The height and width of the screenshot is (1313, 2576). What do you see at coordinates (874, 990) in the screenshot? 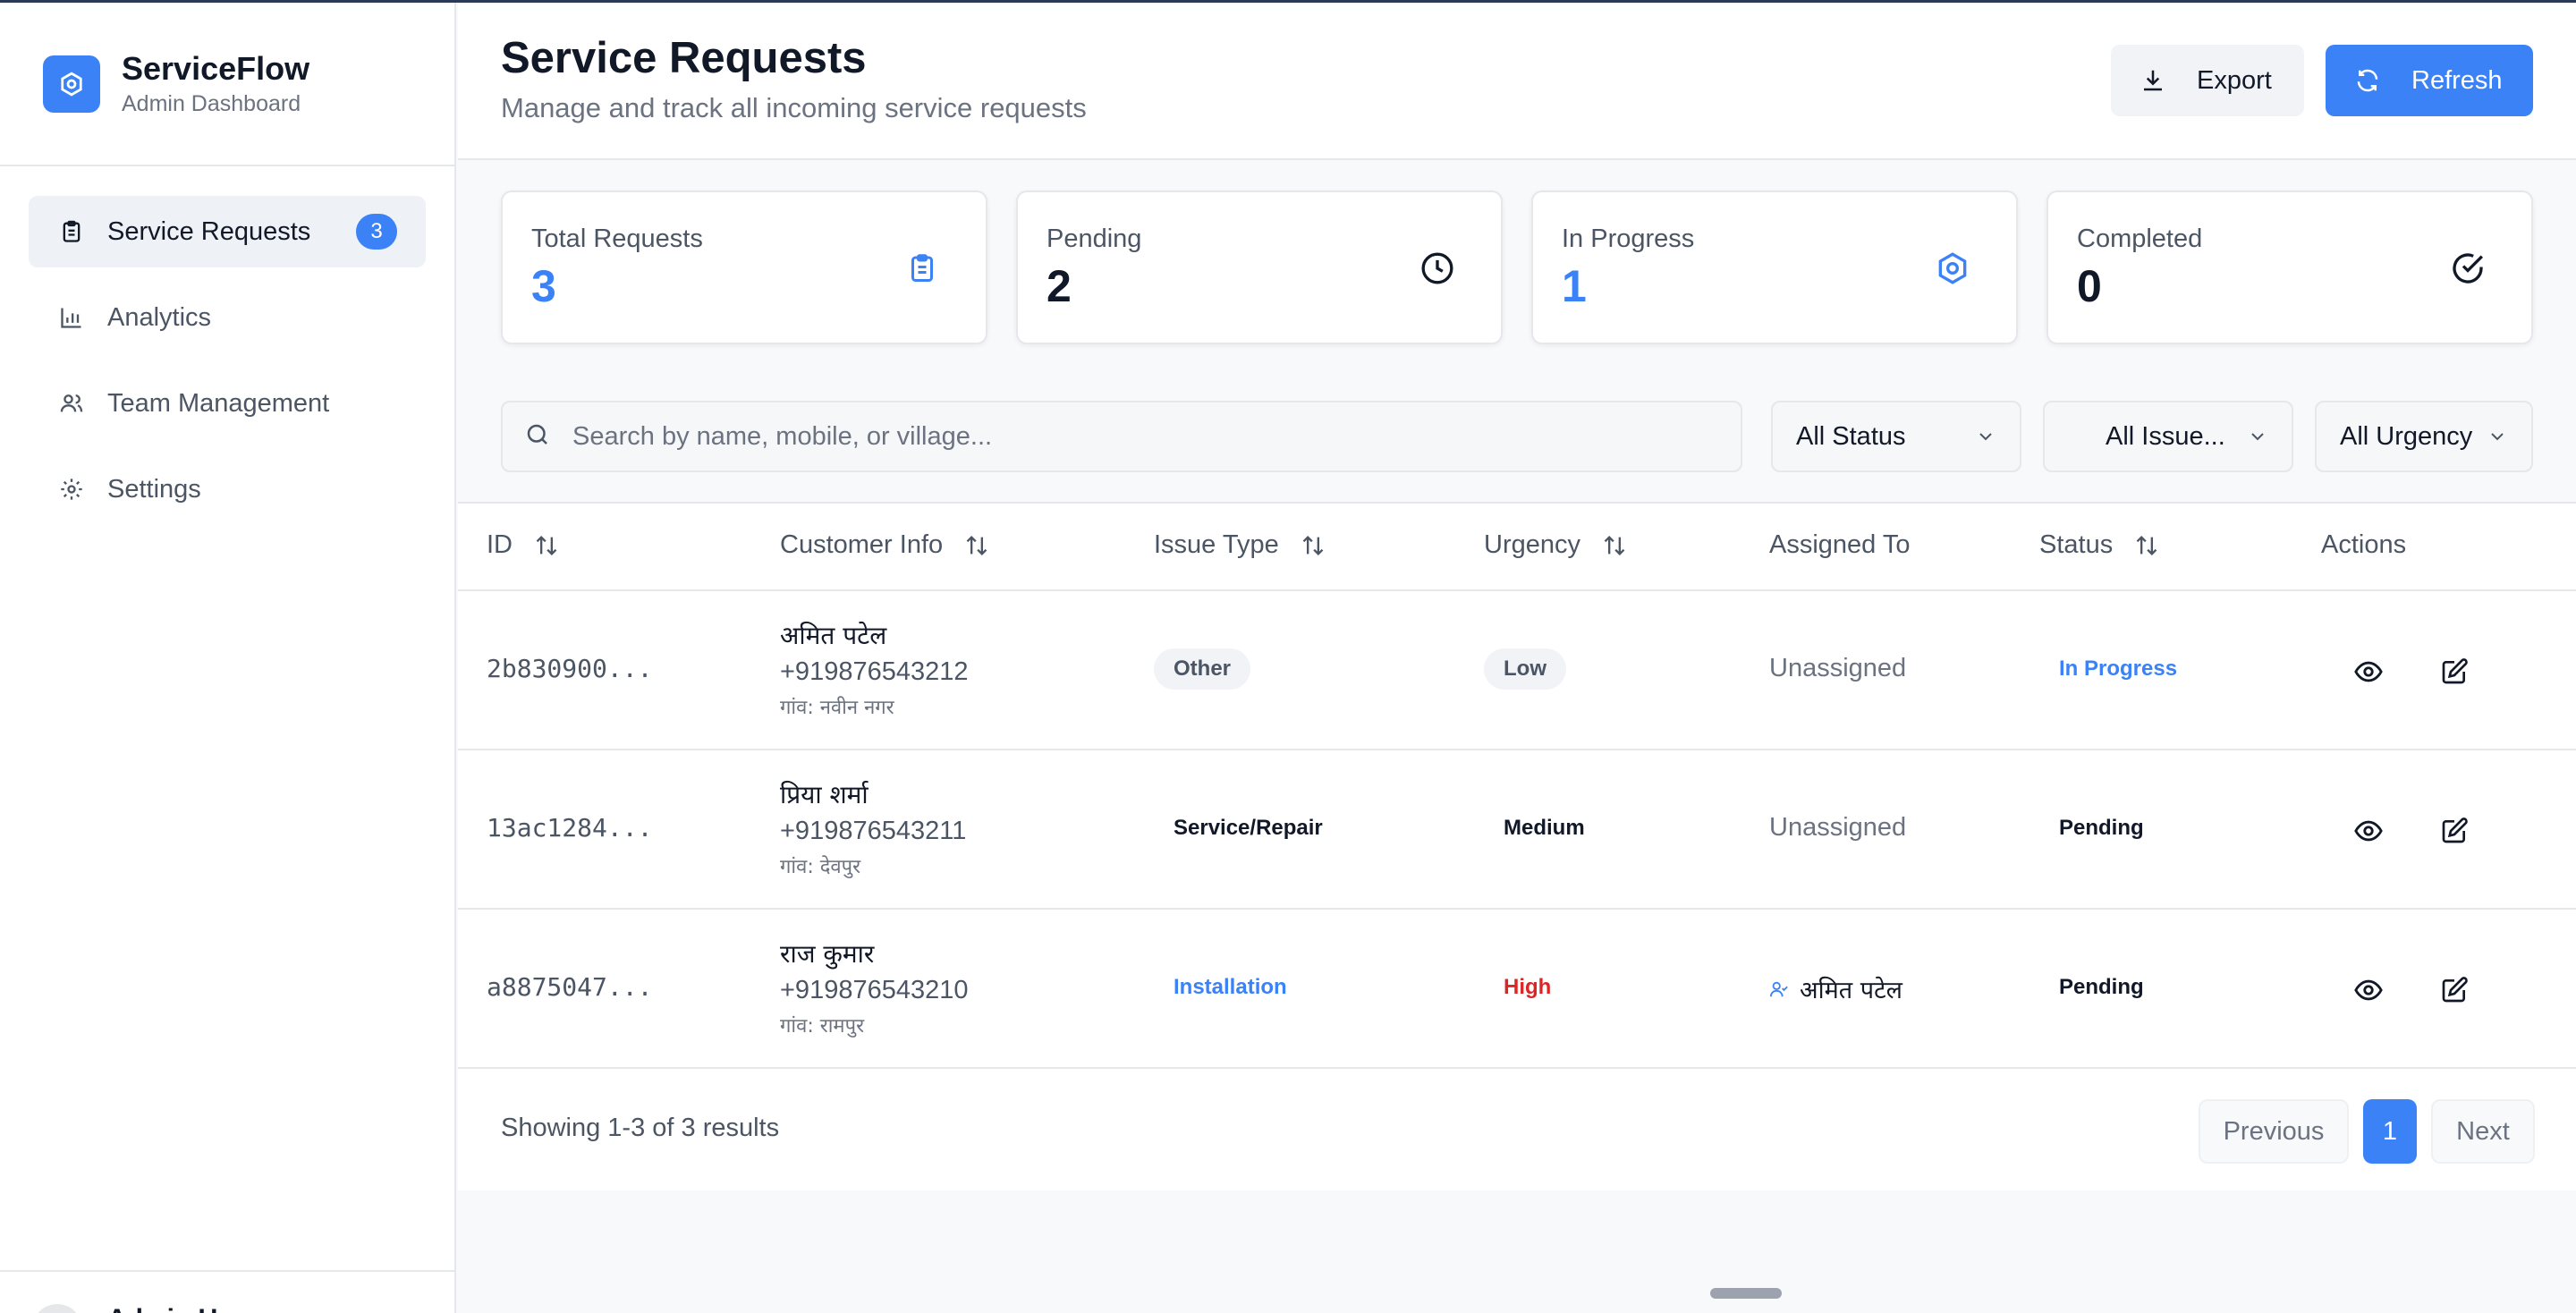
I see `customer-phone: +919876543210` at bounding box center [874, 990].